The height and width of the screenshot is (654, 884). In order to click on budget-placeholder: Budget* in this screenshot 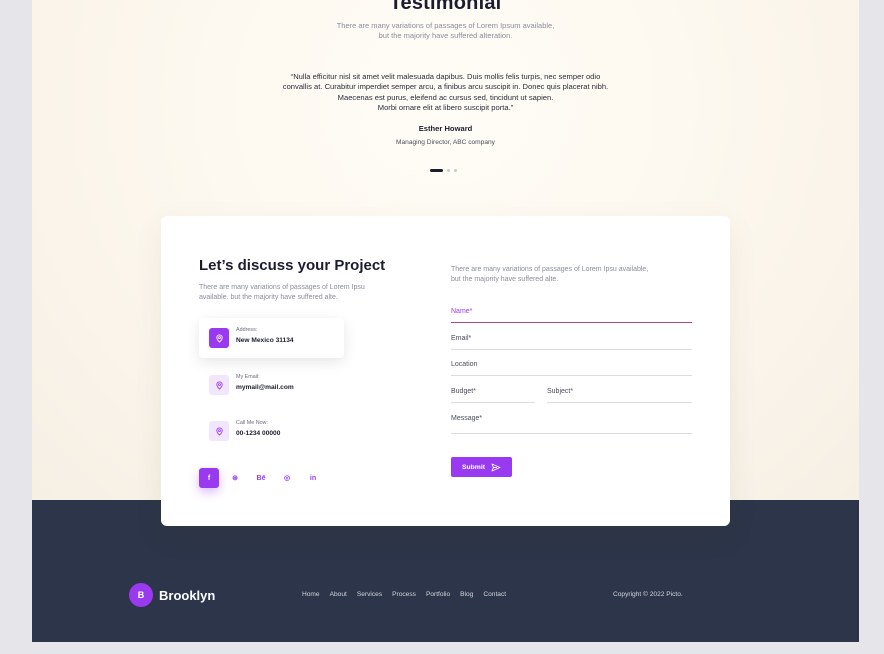, I will do `click(463, 391)`.